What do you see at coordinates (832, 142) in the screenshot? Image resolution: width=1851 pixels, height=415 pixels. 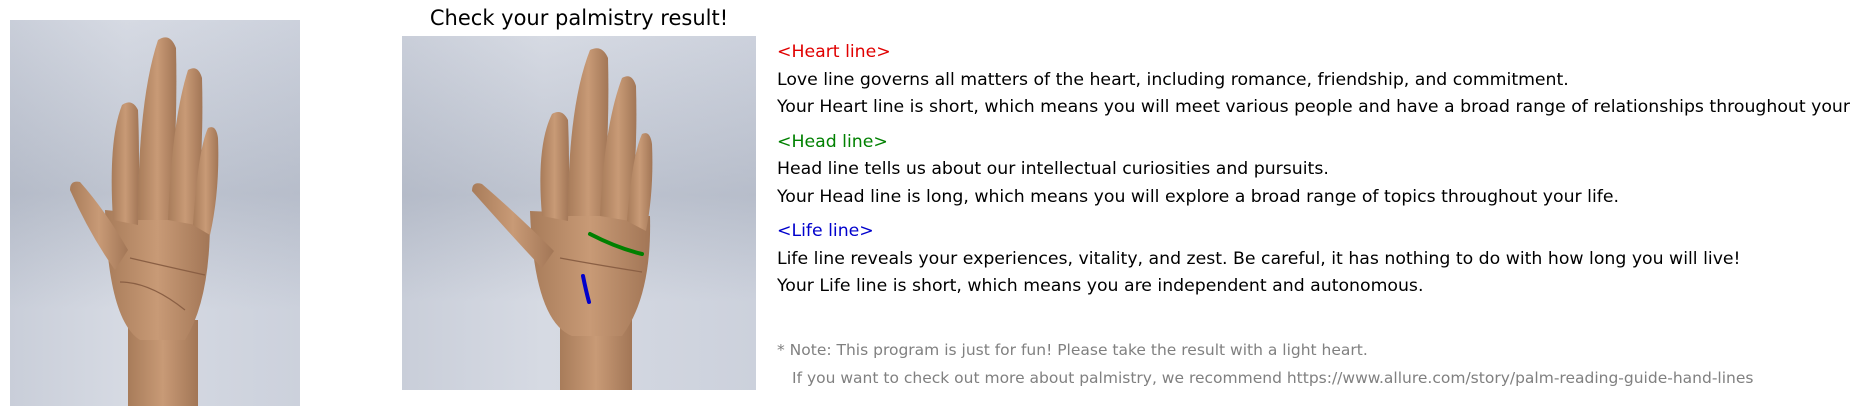 I see `head-line-header: <Head line>` at bounding box center [832, 142].